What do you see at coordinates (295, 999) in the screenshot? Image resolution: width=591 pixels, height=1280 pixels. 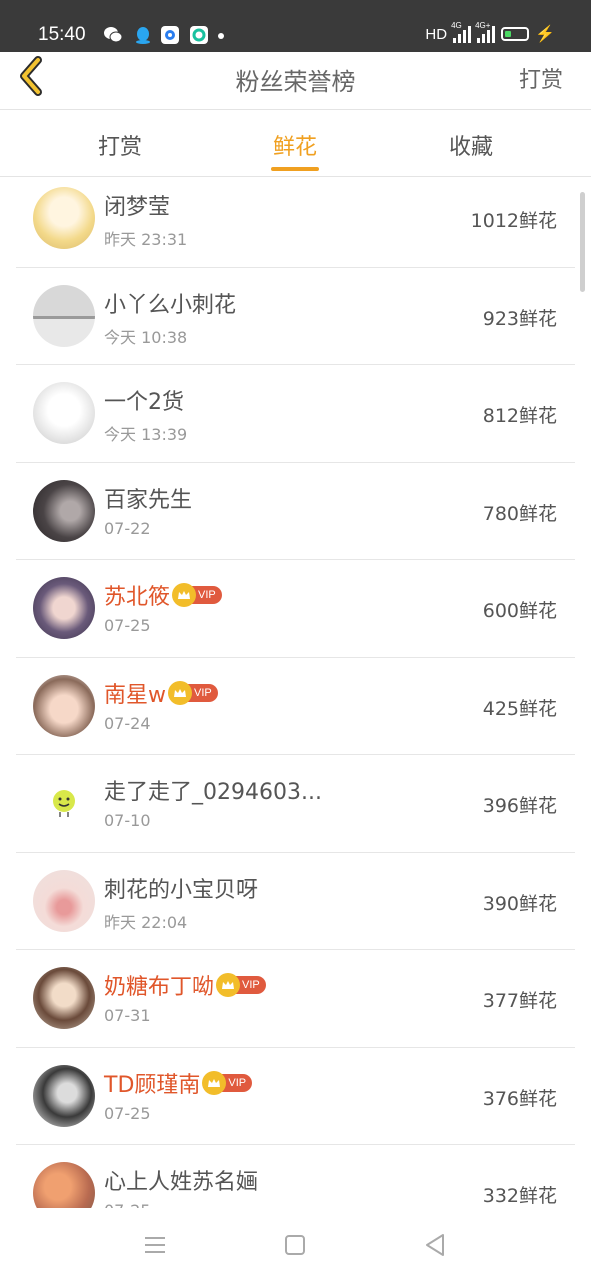 I see `list-item: 奶糖布丁呦 VIP 07-31 377鲜花` at bounding box center [295, 999].